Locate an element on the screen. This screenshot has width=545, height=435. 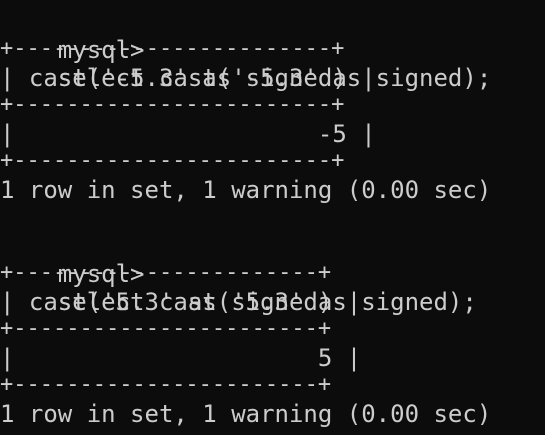
table-value-row: | 5 | is located at coordinates (181, 358).